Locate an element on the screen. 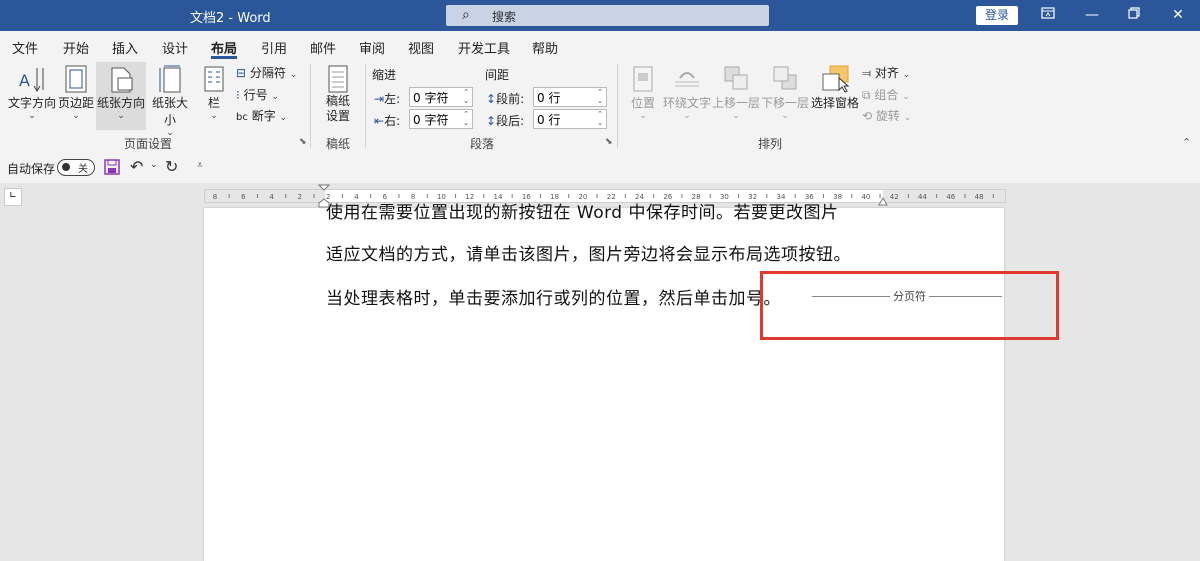 The width and height of the screenshot is (1200, 561). tab-references: 引用 is located at coordinates (274, 47).